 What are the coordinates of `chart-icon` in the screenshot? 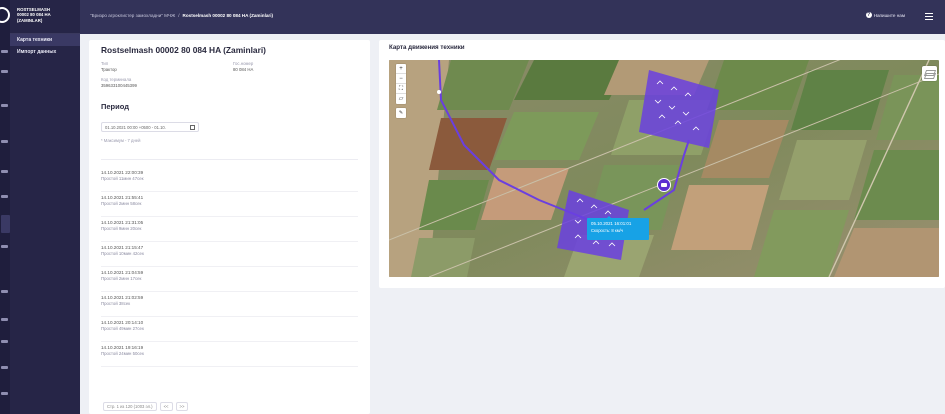 It's located at (4, 105).